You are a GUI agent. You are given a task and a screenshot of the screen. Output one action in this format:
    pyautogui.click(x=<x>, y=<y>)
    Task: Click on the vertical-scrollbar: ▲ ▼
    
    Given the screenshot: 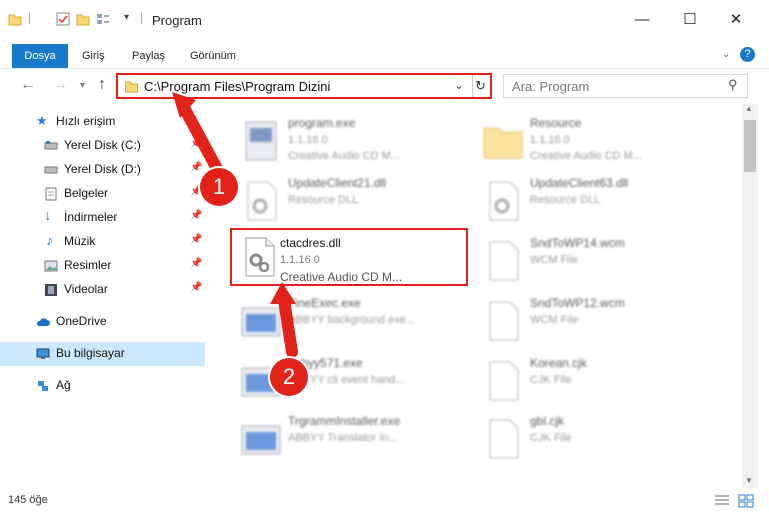 What is the action you would take?
    pyautogui.click(x=750, y=296)
    